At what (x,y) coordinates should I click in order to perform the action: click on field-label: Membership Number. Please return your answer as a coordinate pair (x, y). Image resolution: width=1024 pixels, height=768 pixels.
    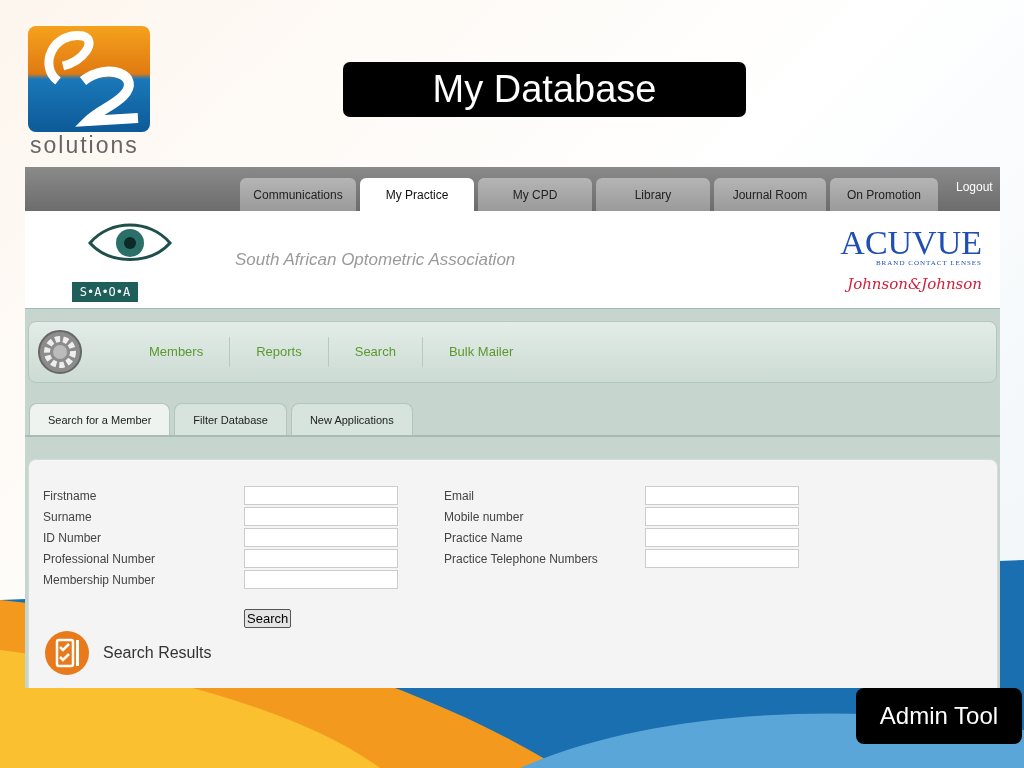
    Looking at the image, I should click on (100, 579).